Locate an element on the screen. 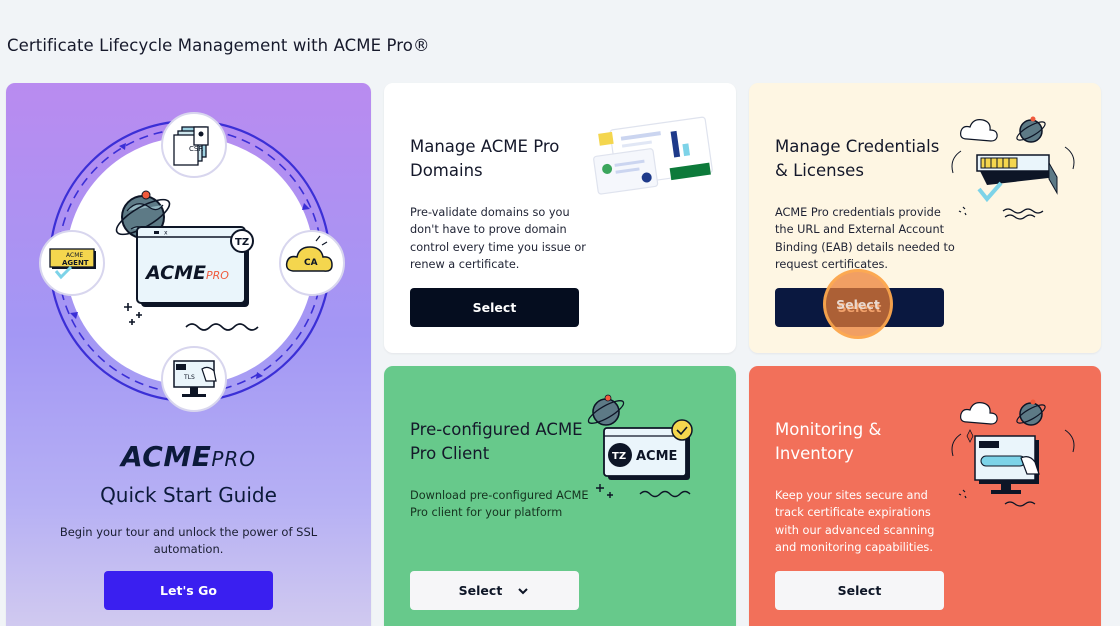 This screenshot has width=1120, height=626. card-title: Monitoring & Inventory is located at coordinates (828, 441).